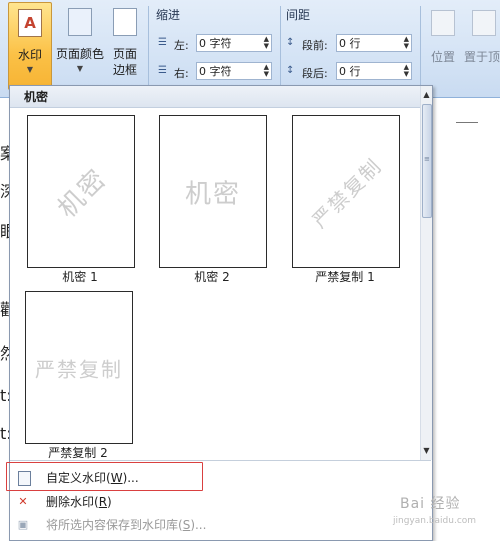 Image resolution: width=500 pixels, height=541 pixels. I want to click on bring-to-front-icon, so click(484, 23).